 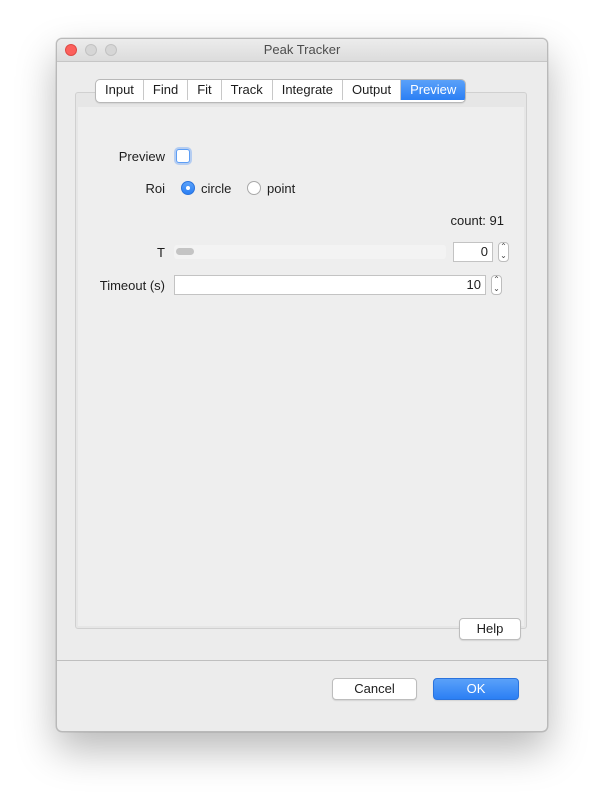 What do you see at coordinates (281, 188) in the screenshot?
I see `roi-point-label: point` at bounding box center [281, 188].